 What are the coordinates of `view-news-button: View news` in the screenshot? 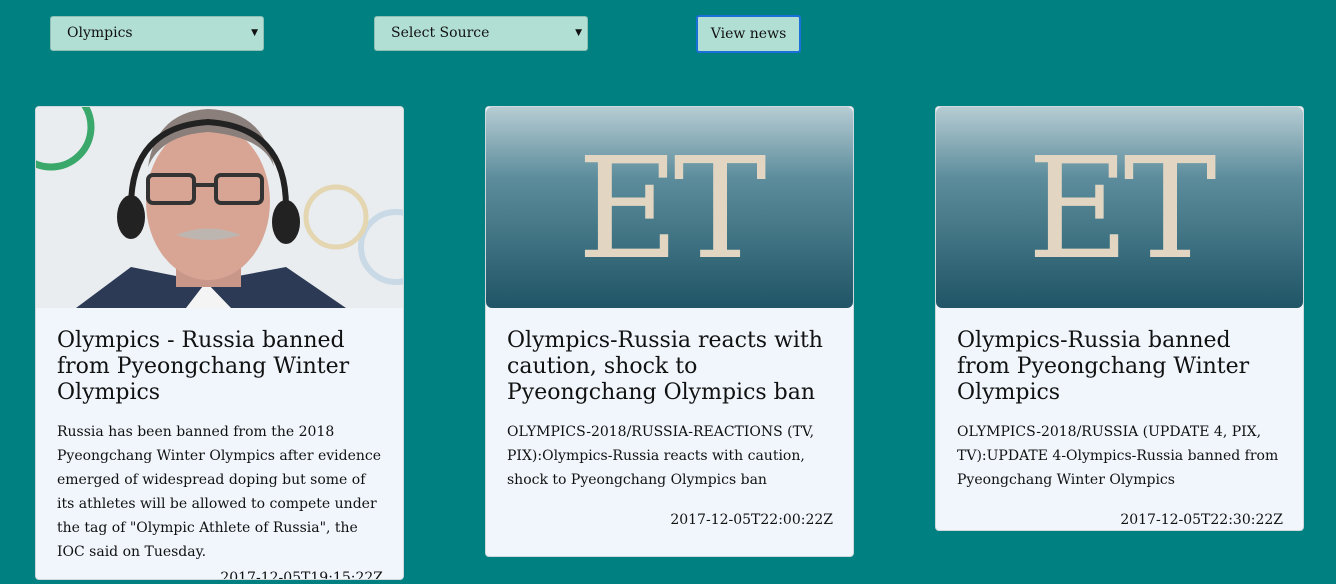 It's located at (748, 34).